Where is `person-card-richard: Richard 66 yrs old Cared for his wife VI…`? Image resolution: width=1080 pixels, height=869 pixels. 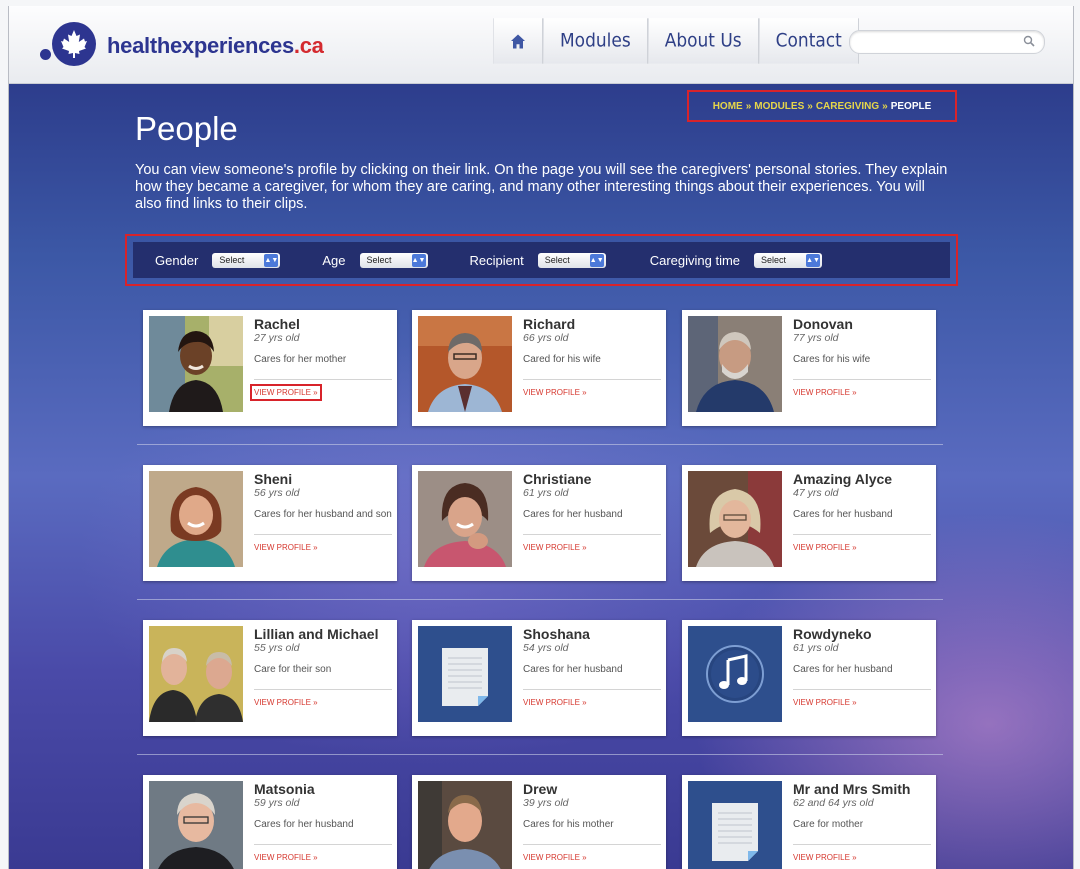 person-card-richard: Richard 66 yrs old Cared for his wife VI… is located at coordinates (539, 368).